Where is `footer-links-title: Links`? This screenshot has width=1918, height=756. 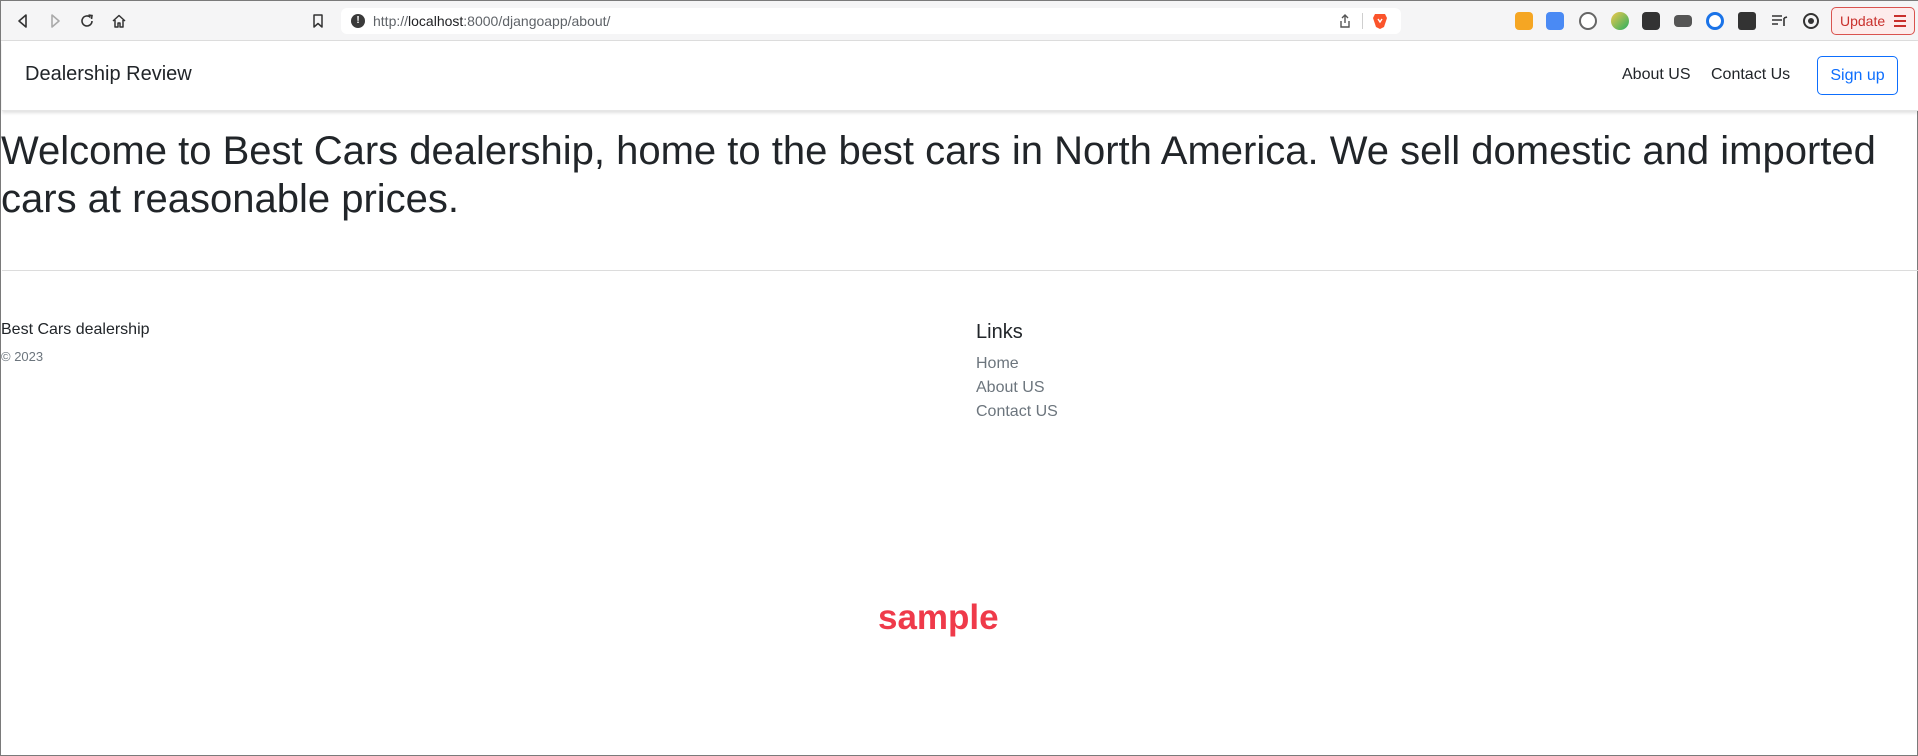
footer-links-title: Links is located at coordinates (999, 332).